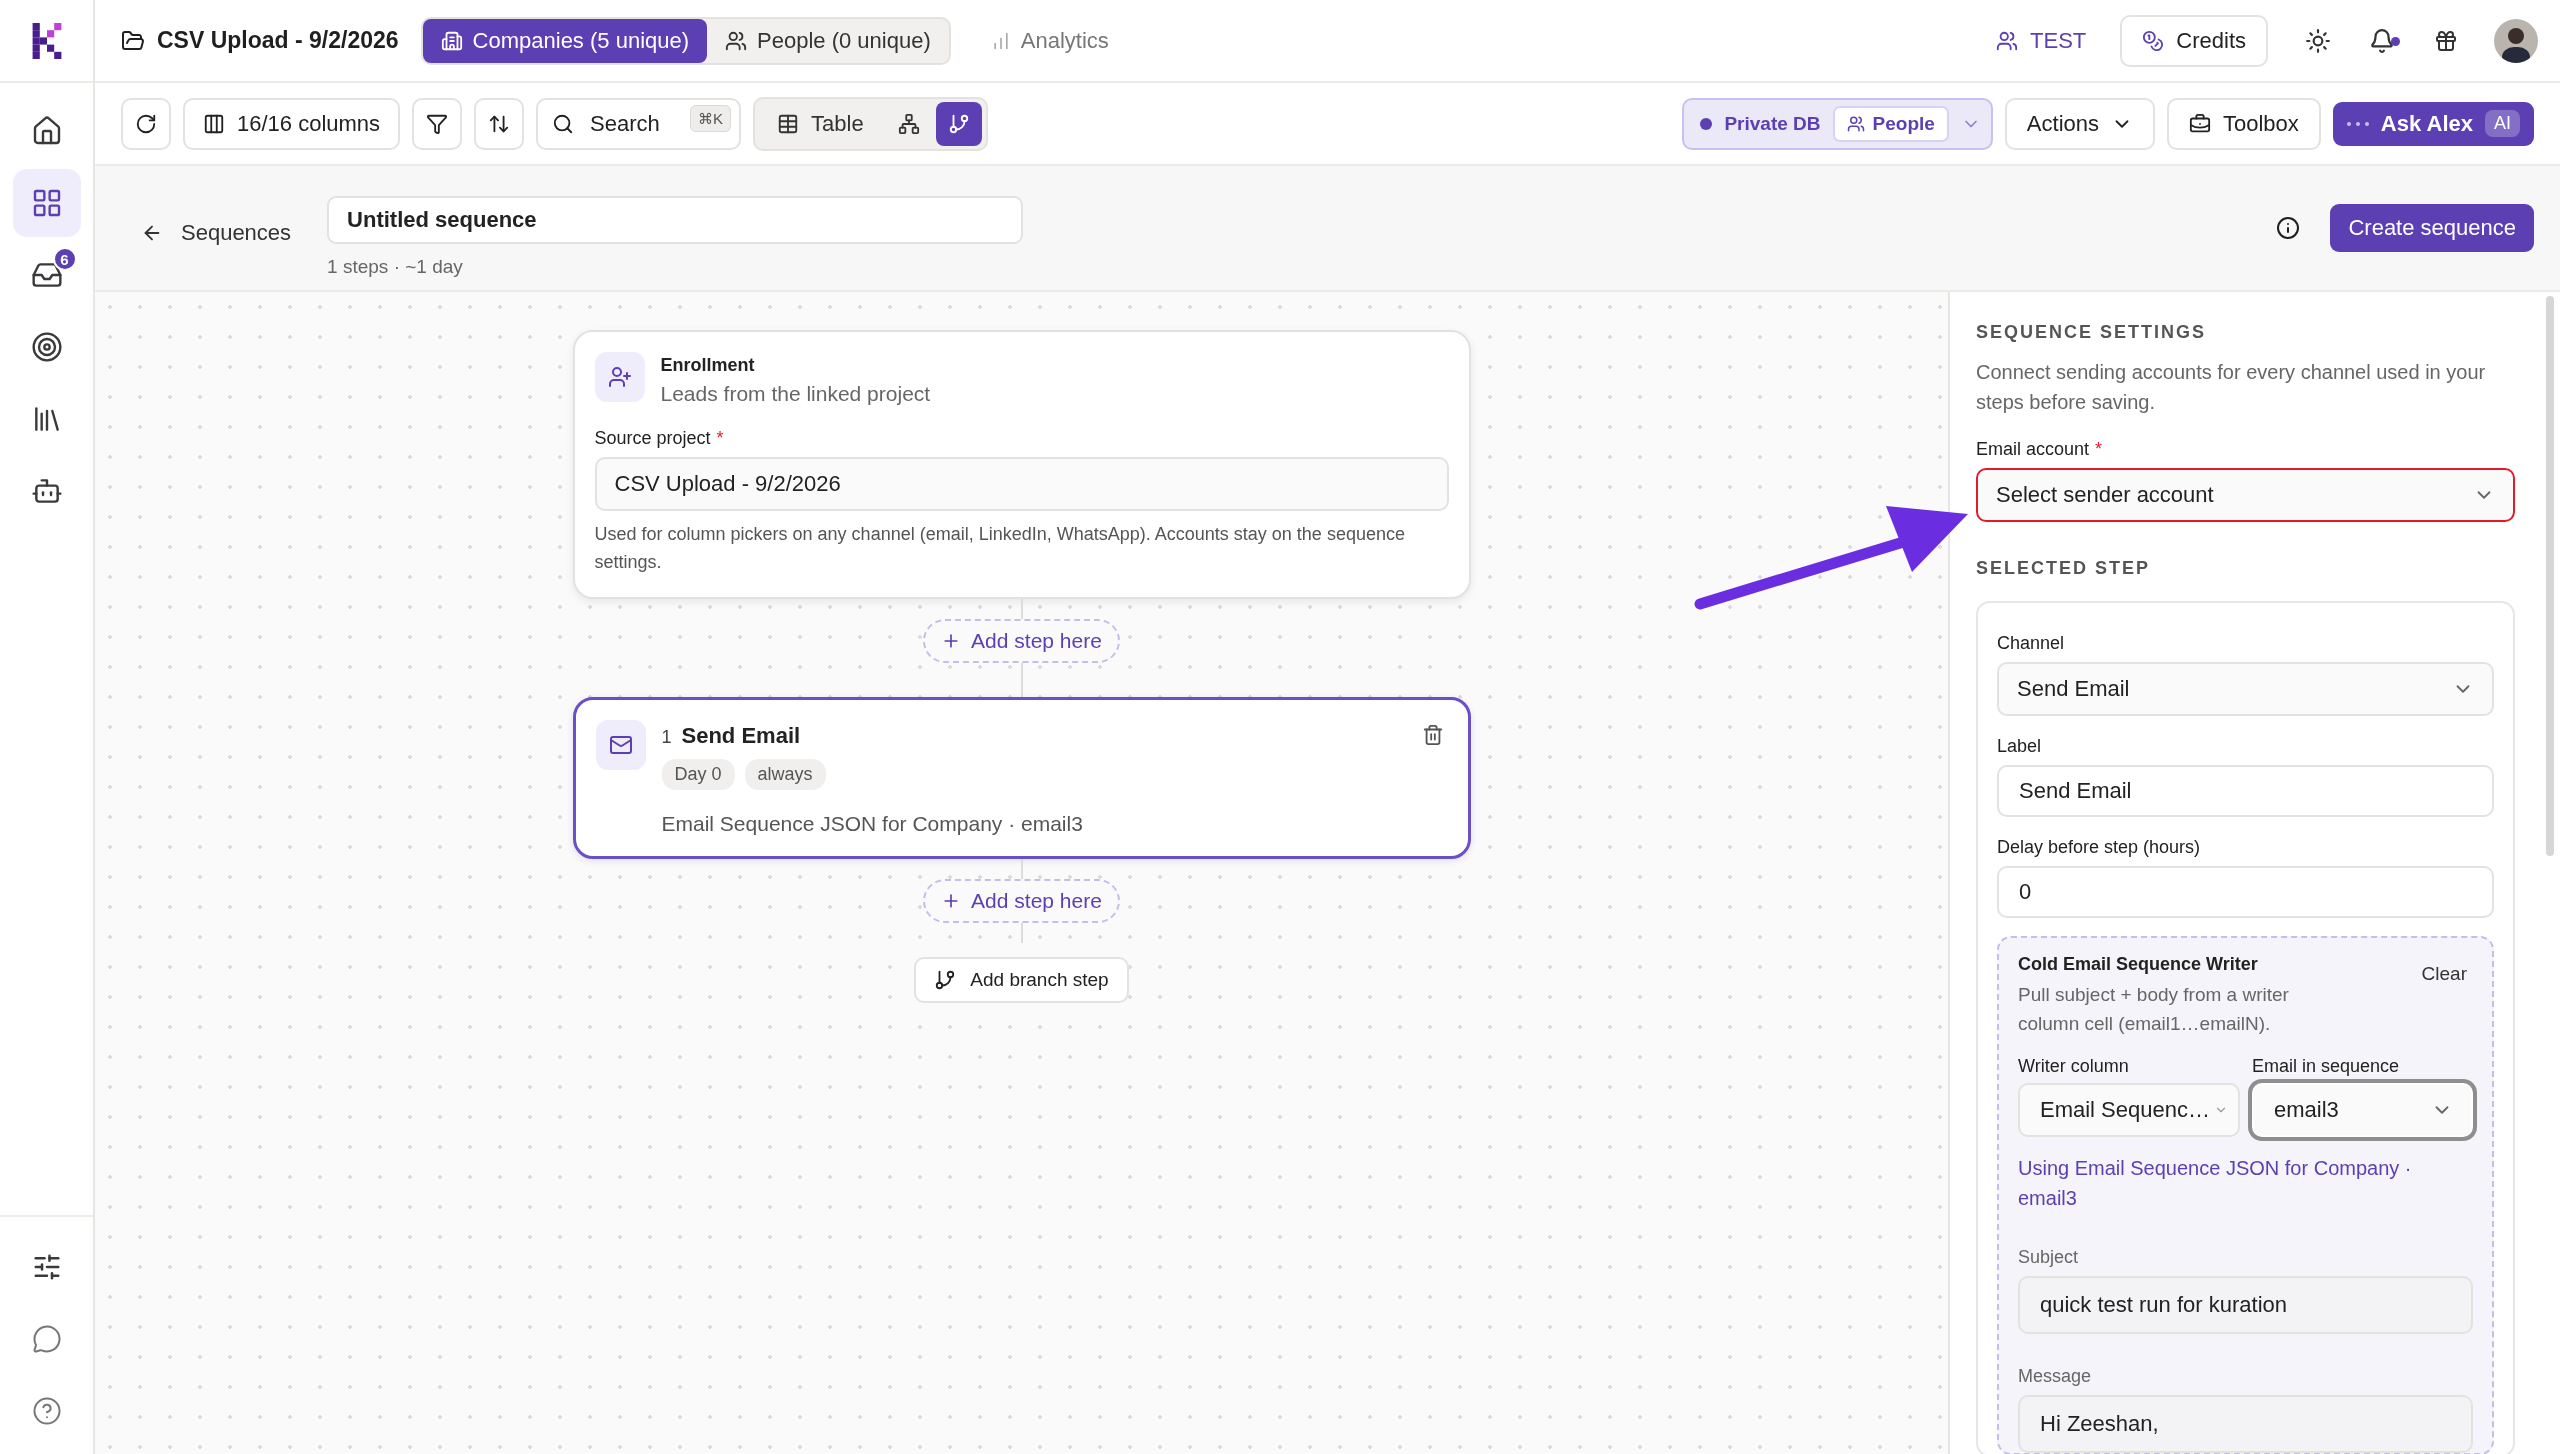 The height and width of the screenshot is (1454, 2560). I want to click on writer-title: Cold Email Sequence Writer, so click(2138, 964).